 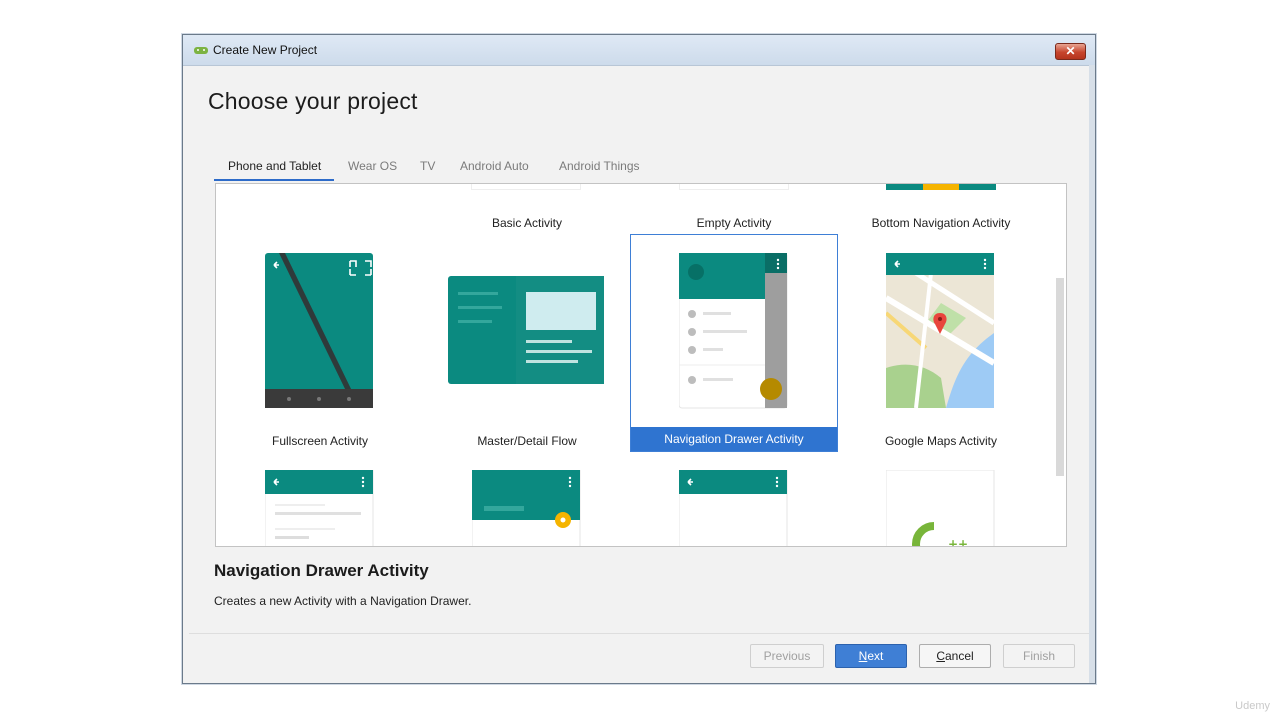 What do you see at coordinates (734, 331) in the screenshot?
I see `navigation-drawer-activity-thumbnail` at bounding box center [734, 331].